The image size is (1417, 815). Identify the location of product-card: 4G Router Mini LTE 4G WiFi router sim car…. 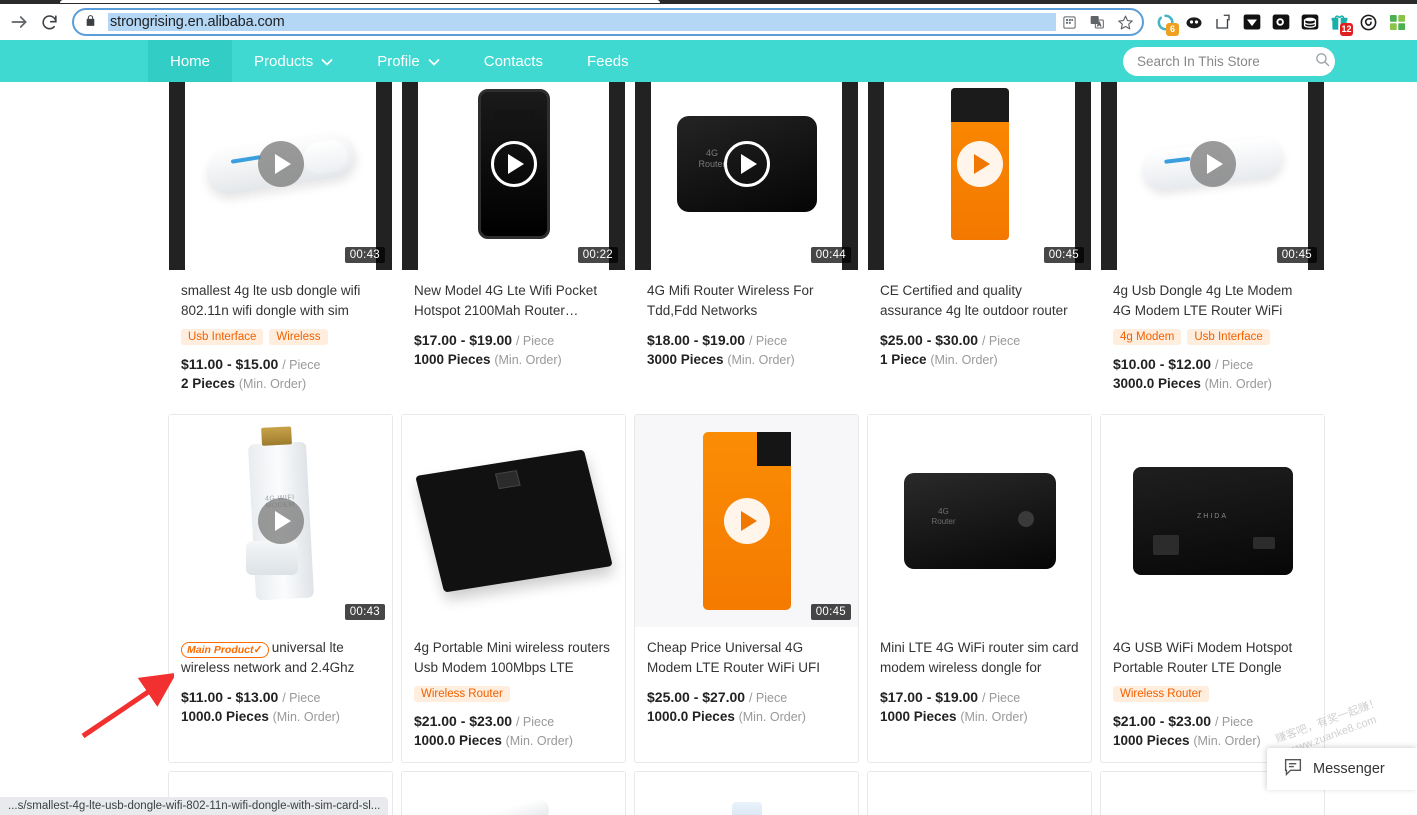
(979, 588).